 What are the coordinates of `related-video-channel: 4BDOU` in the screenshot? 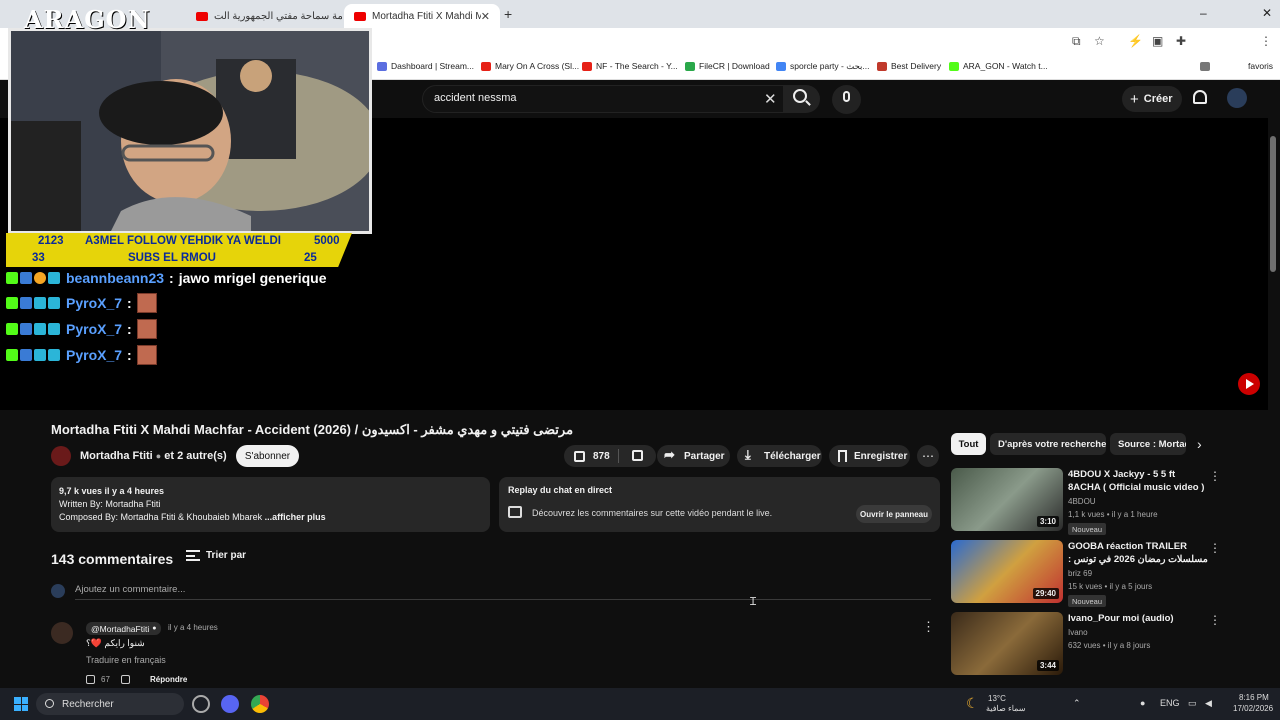 It's located at (1082, 501).